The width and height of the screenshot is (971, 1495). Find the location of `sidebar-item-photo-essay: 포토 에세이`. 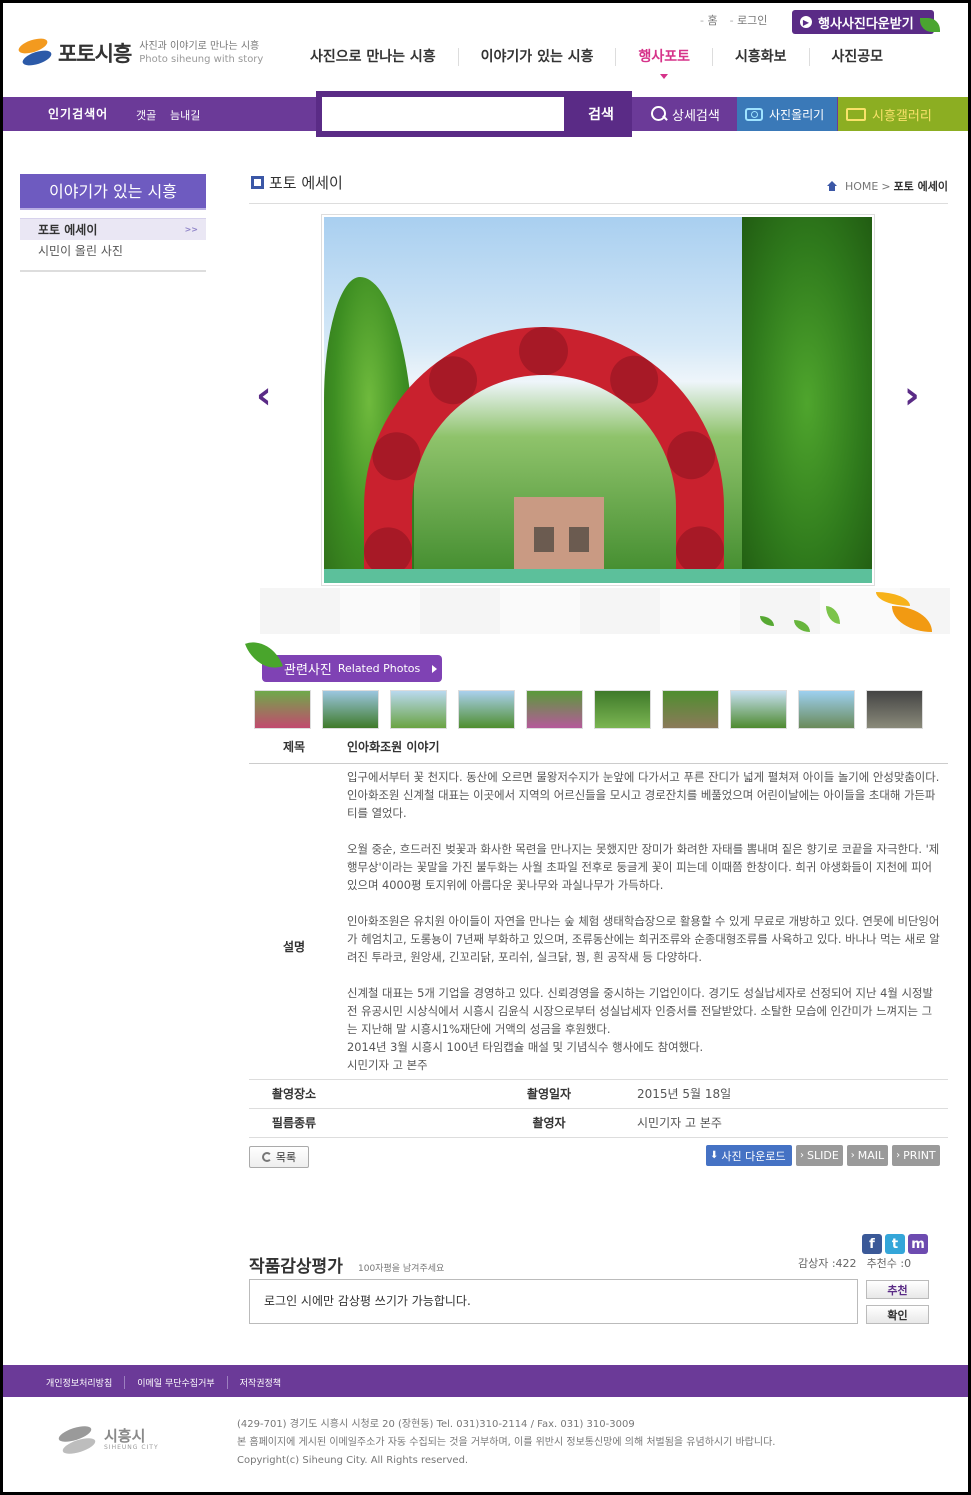

sidebar-item-photo-essay: 포토 에세이 is located at coordinates (113, 229).